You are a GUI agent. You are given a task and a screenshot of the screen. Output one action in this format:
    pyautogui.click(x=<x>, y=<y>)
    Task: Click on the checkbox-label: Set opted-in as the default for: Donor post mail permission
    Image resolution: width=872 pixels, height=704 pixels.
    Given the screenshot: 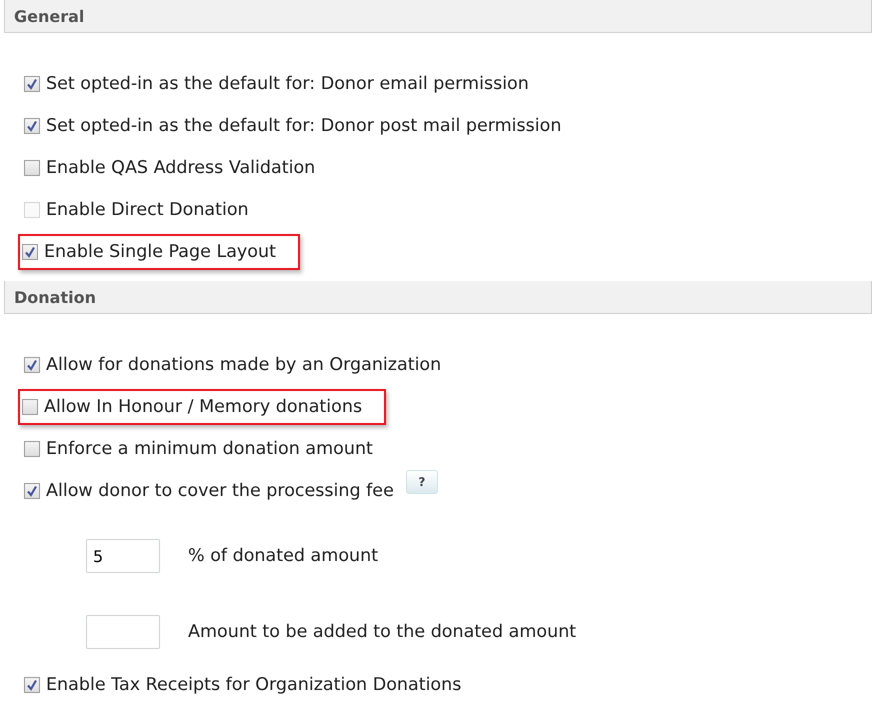 What is the action you would take?
    pyautogui.click(x=304, y=126)
    